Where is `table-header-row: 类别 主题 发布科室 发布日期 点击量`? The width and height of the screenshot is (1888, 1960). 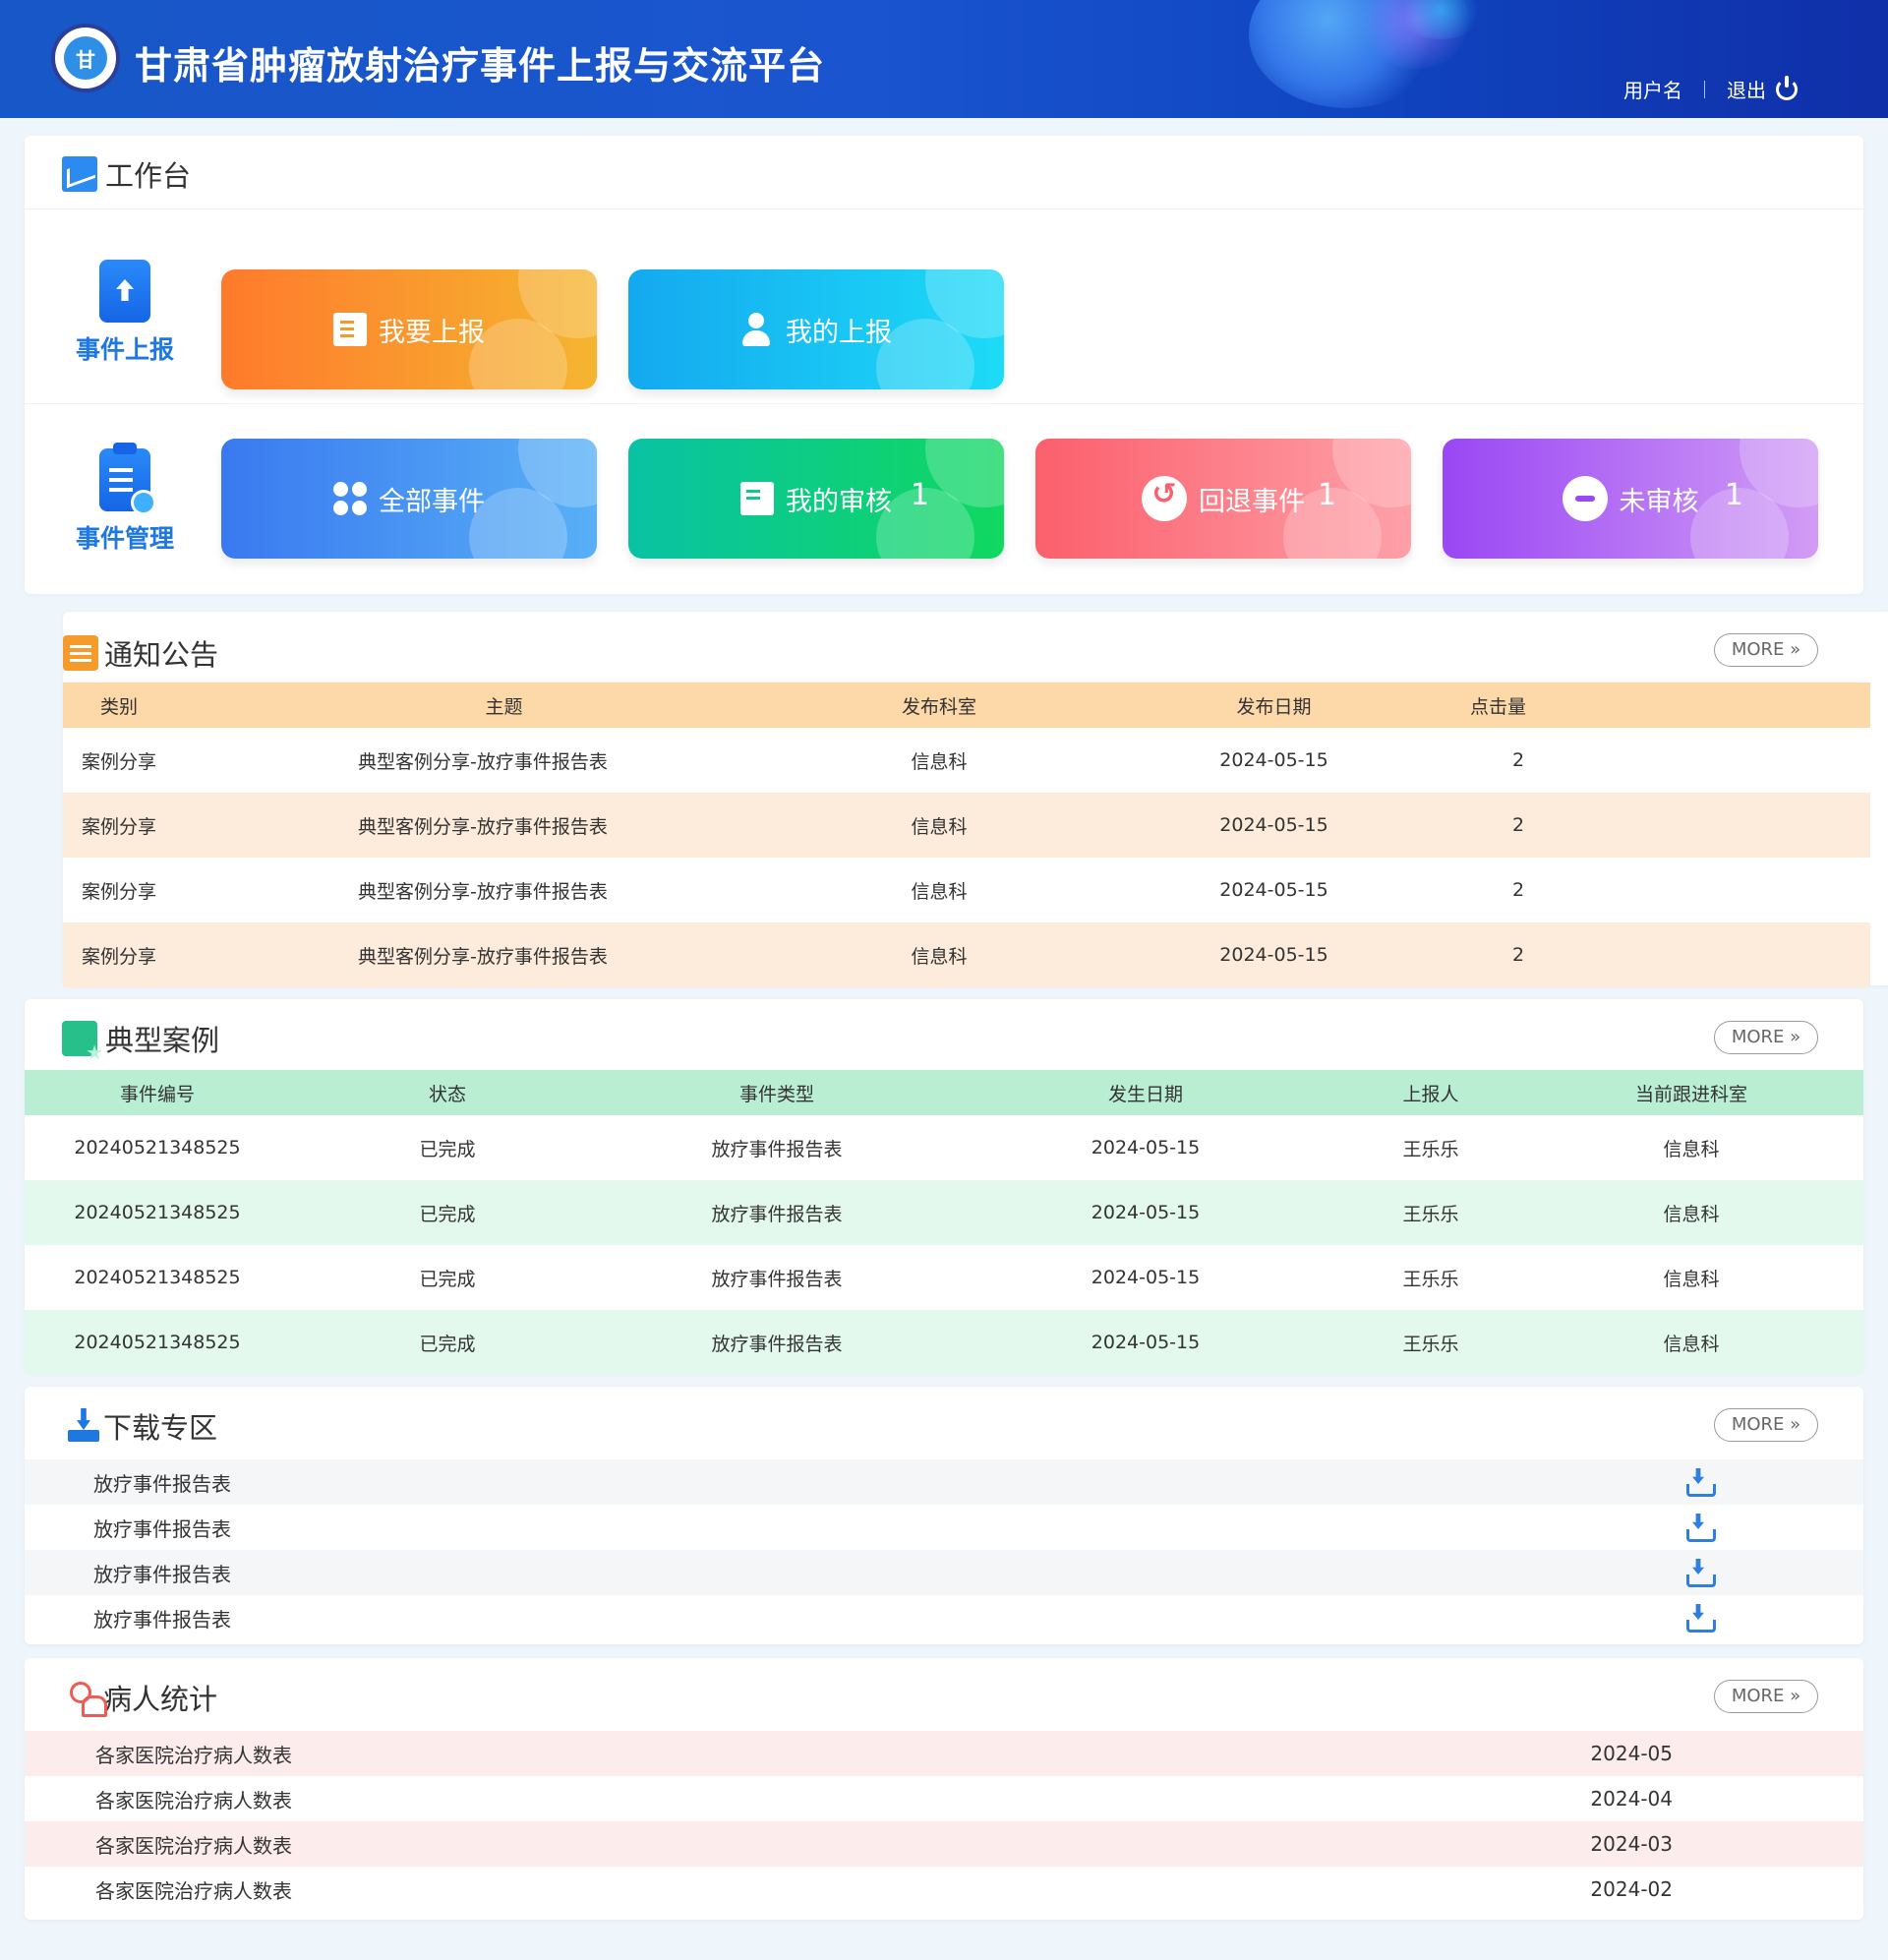 table-header-row: 类别 主题 发布科室 发布日期 点击量 is located at coordinates (966, 706).